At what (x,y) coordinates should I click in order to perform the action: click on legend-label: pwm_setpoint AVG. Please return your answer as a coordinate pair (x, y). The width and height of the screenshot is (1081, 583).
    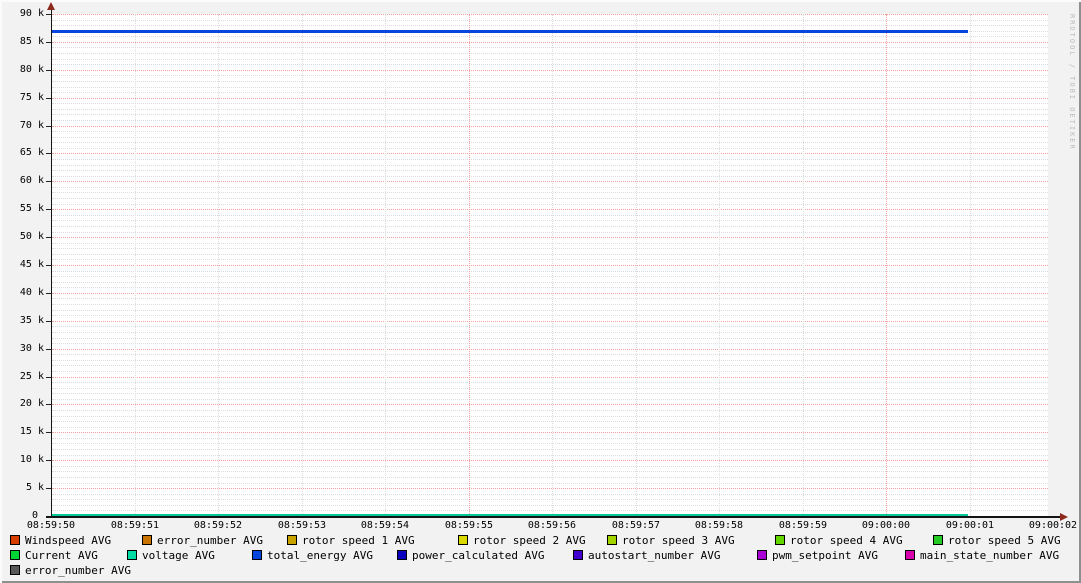
    Looking at the image, I should click on (825, 555).